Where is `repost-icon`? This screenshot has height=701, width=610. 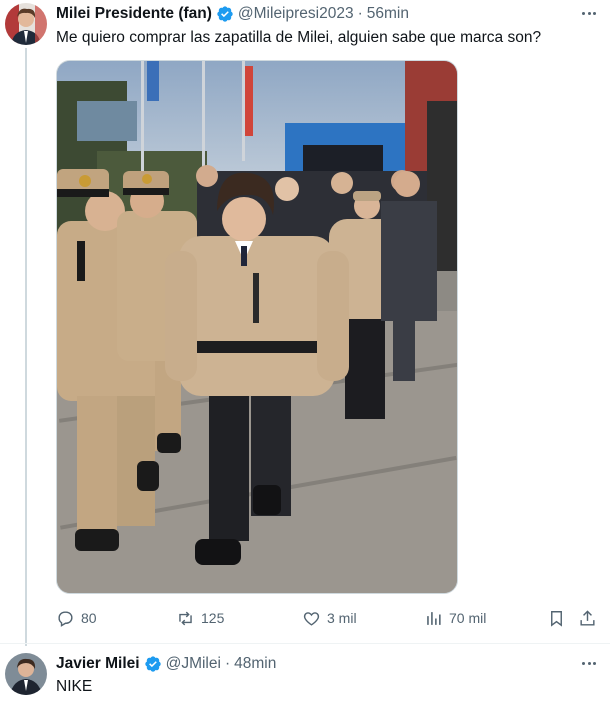 repost-icon is located at coordinates (185, 618).